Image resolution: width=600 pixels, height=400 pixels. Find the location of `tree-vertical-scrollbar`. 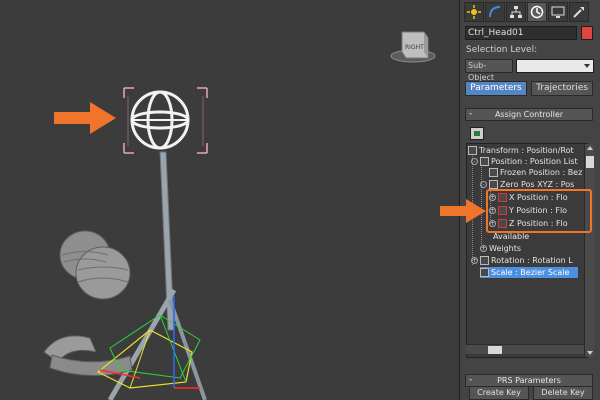

tree-vertical-scrollbar is located at coordinates (589, 250).